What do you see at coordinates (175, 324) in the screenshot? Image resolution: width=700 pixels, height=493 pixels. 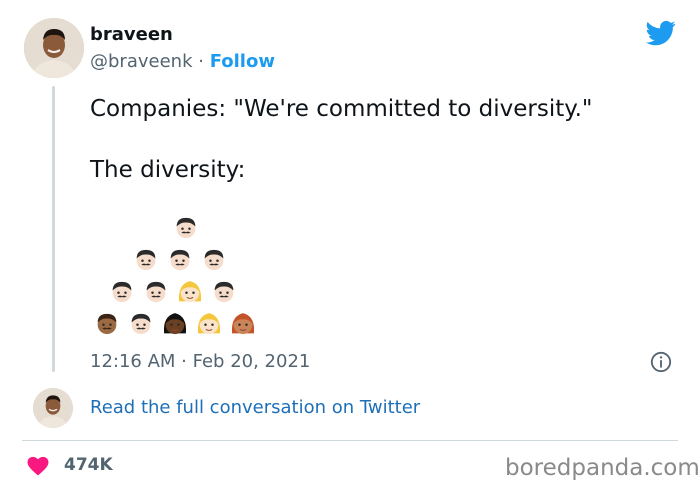 I see `woman-dark-emoji-icon` at bounding box center [175, 324].